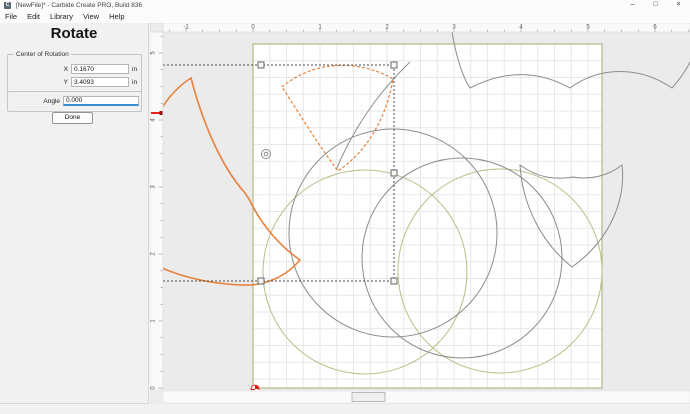 This screenshot has width=690, height=414. I want to click on angle-label: Angle, so click(51, 101).